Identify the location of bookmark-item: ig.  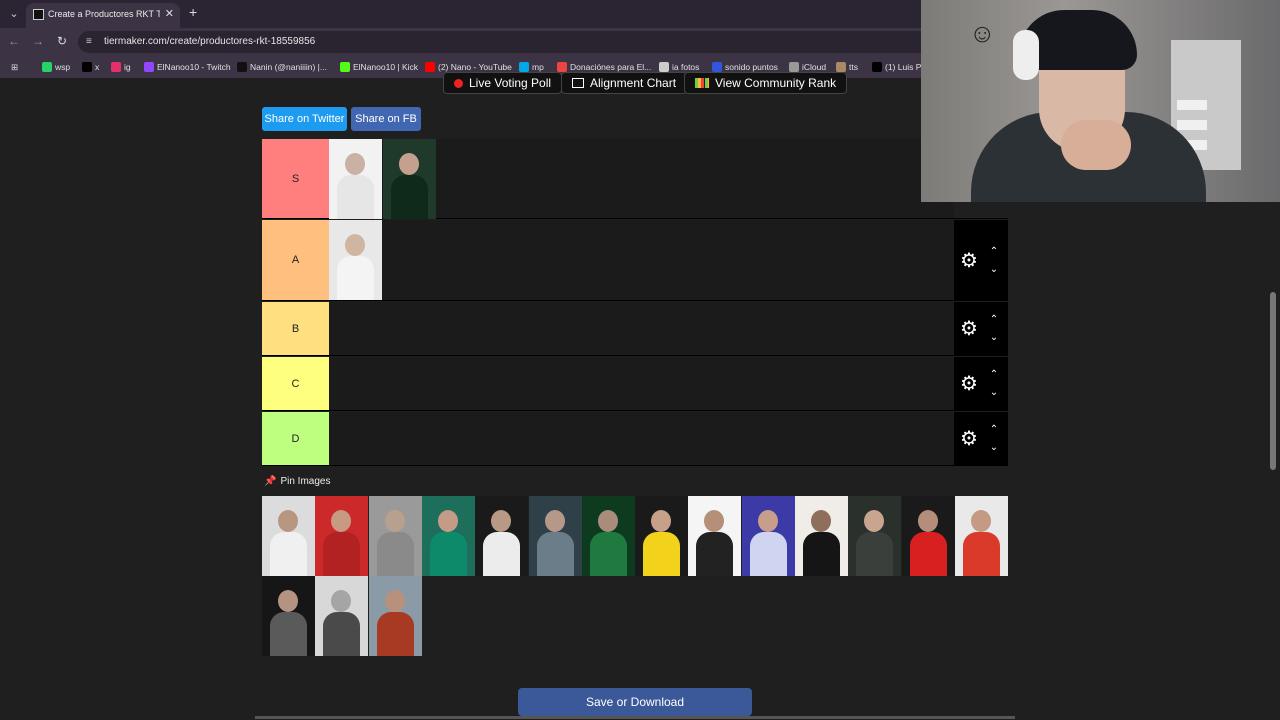
(121, 67).